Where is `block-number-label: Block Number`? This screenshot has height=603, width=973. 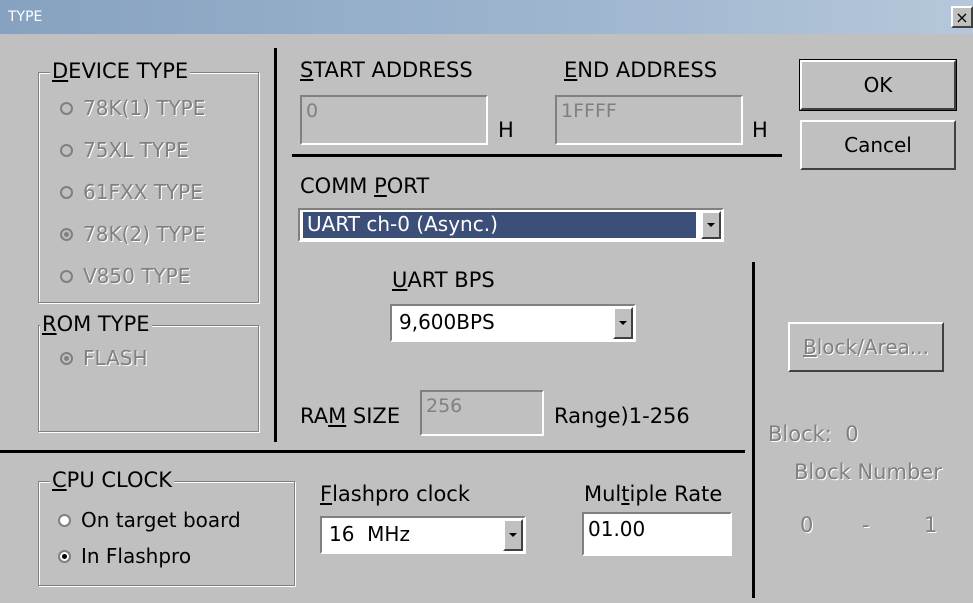
block-number-label: Block Number is located at coordinates (868, 472).